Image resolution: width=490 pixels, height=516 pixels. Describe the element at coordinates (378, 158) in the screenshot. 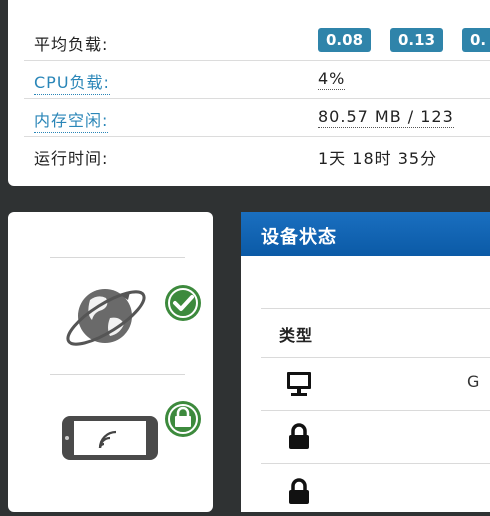

I see `uptime-value: 1天 18时 35分` at that location.